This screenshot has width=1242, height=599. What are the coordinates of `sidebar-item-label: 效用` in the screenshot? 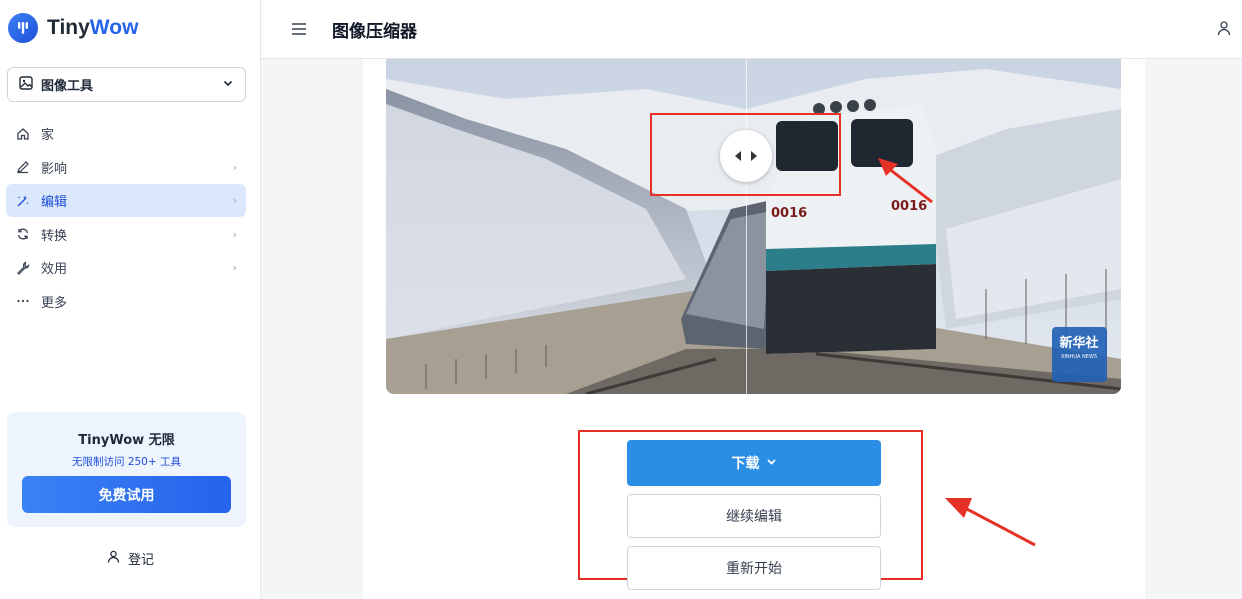 It's located at (54, 269).